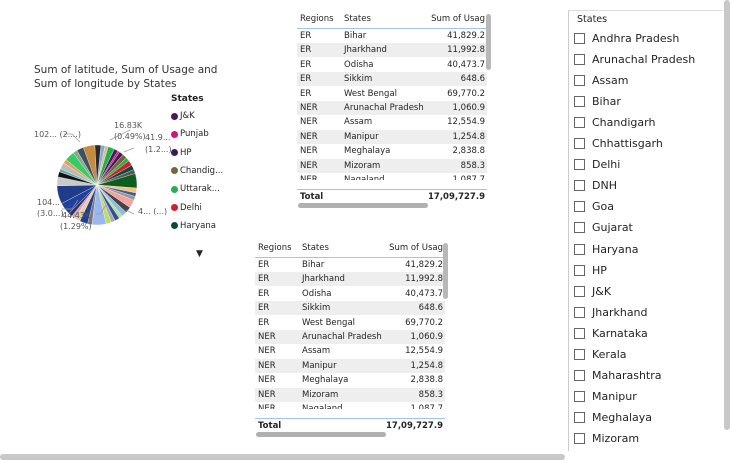  What do you see at coordinates (129, 150) in the screenshot?
I see `leader-line` at bounding box center [129, 150].